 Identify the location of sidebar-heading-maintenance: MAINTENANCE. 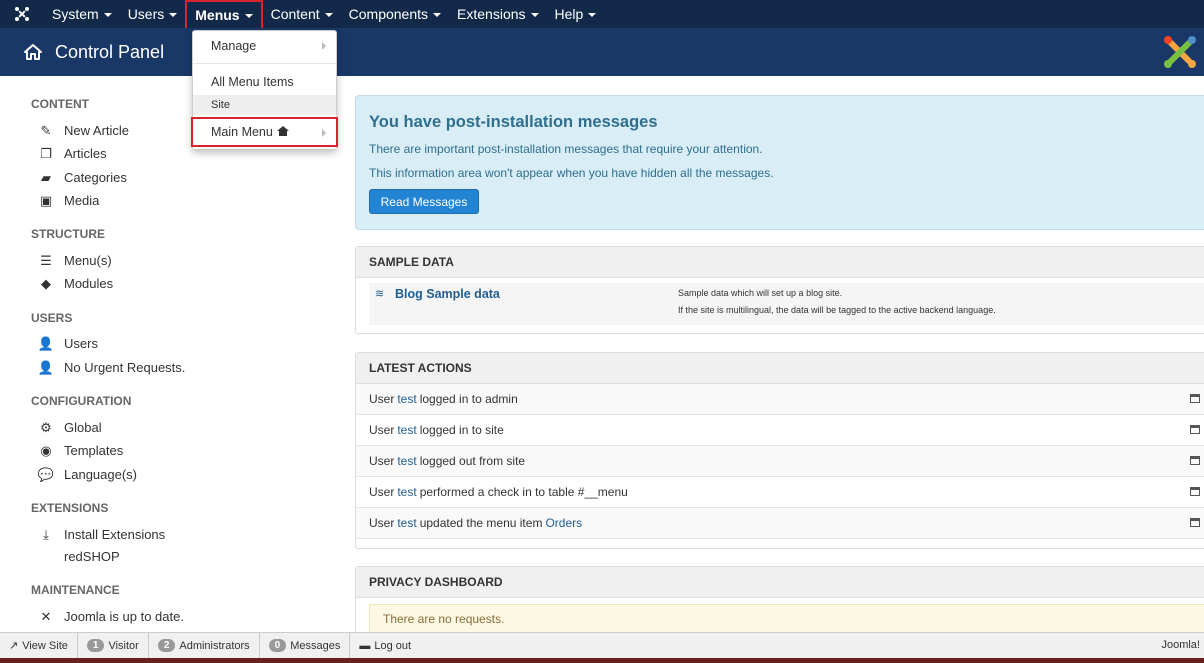
(75, 590).